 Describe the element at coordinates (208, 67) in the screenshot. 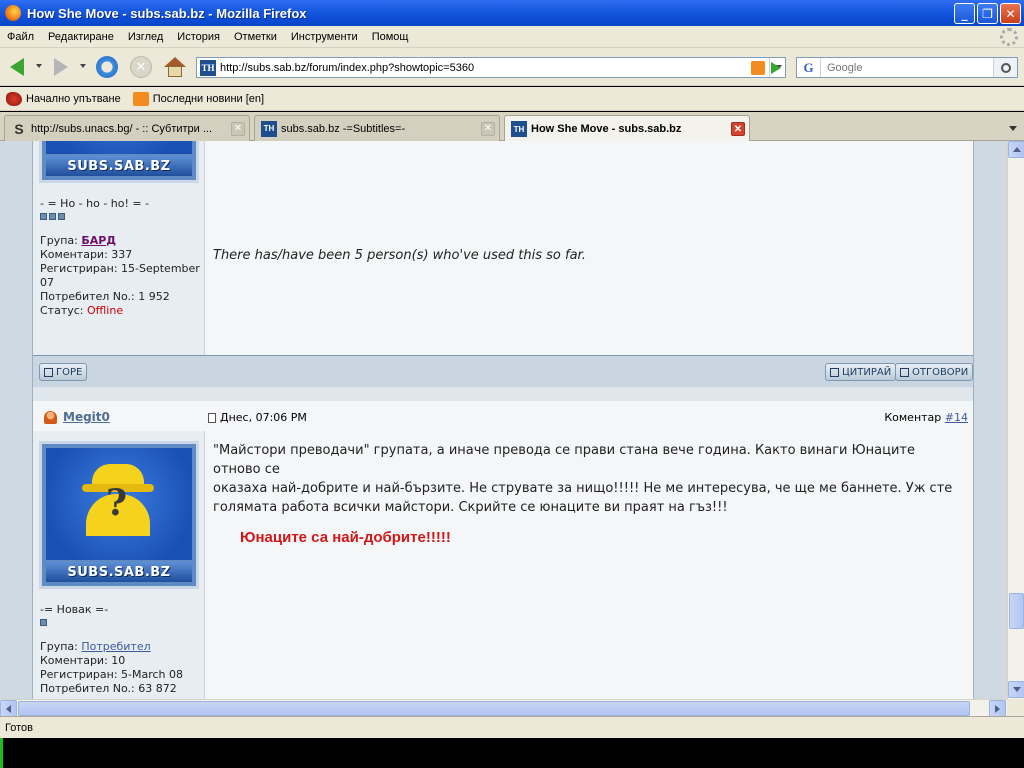

I see `site-favicon-icon: TH` at that location.